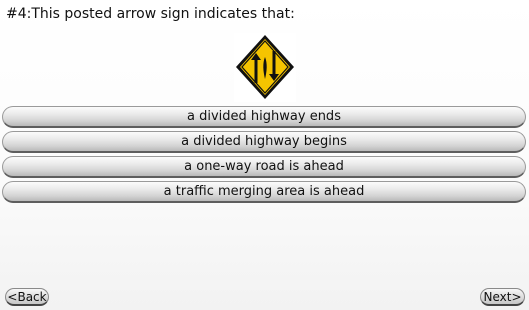  I want to click on next-button: Next>, so click(502, 297).